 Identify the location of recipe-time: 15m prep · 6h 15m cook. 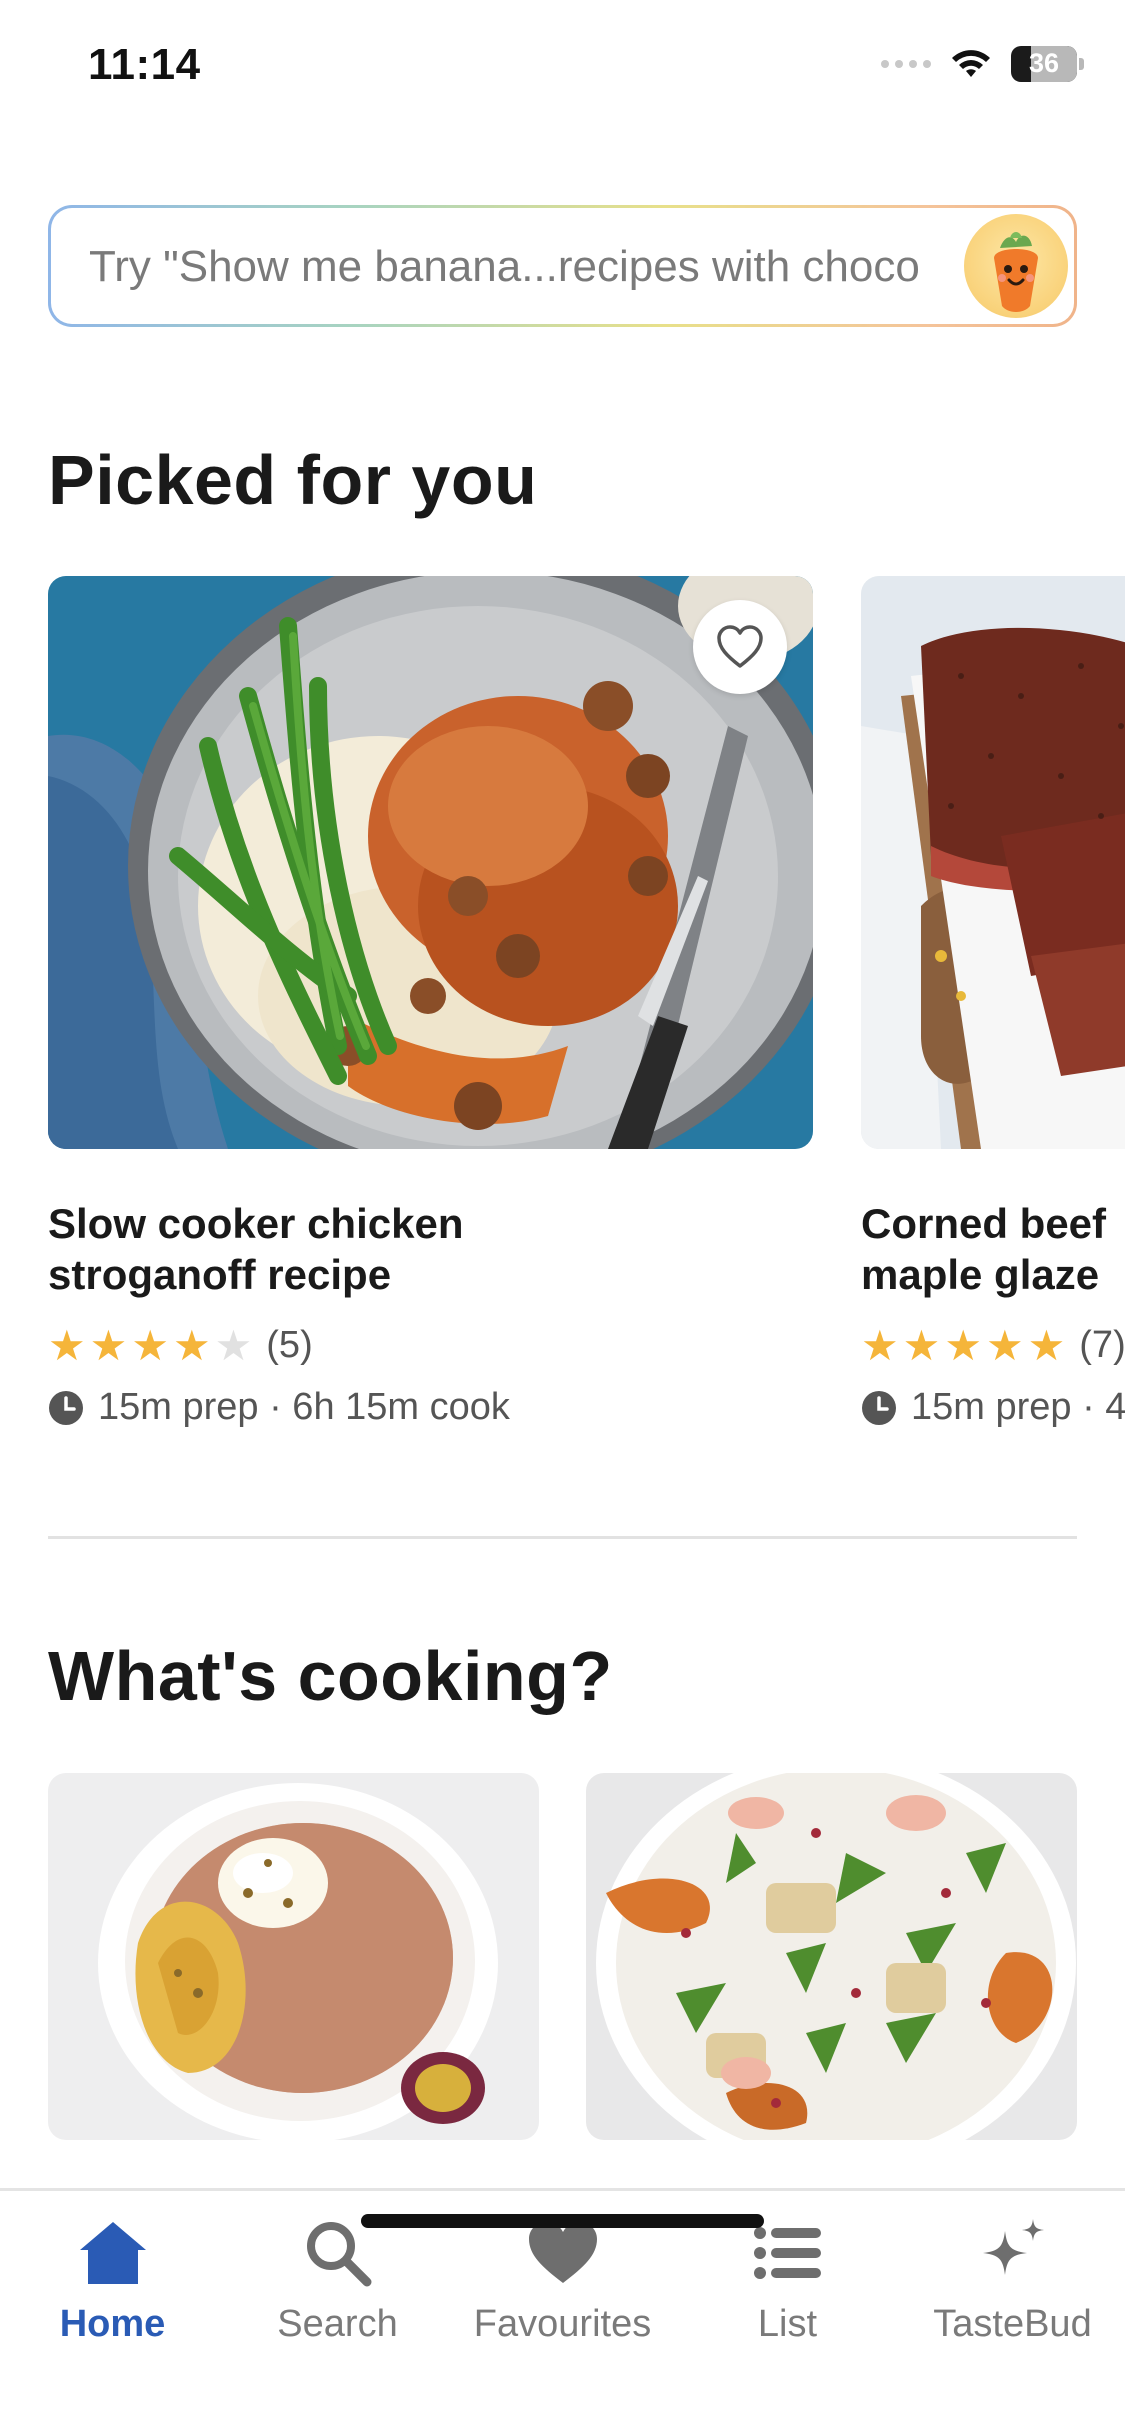
(279, 1407).